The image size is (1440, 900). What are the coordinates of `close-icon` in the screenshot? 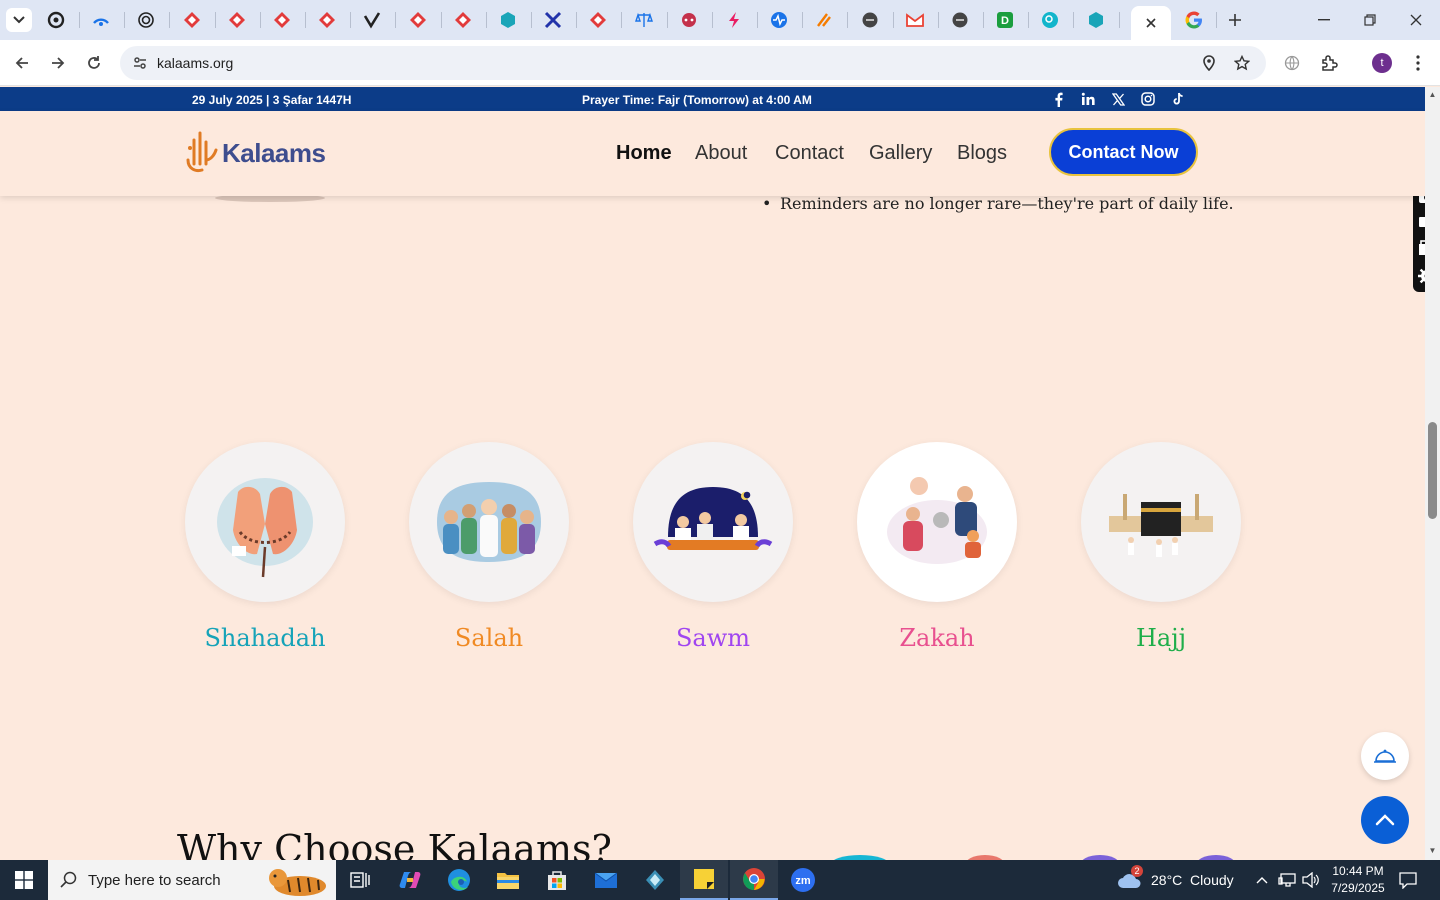 It's located at (1151, 23).